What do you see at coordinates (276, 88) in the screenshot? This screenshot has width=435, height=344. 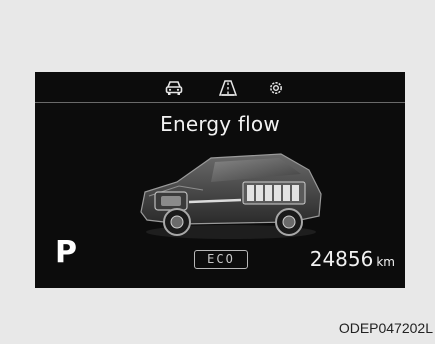 I see `settings-icon` at bounding box center [276, 88].